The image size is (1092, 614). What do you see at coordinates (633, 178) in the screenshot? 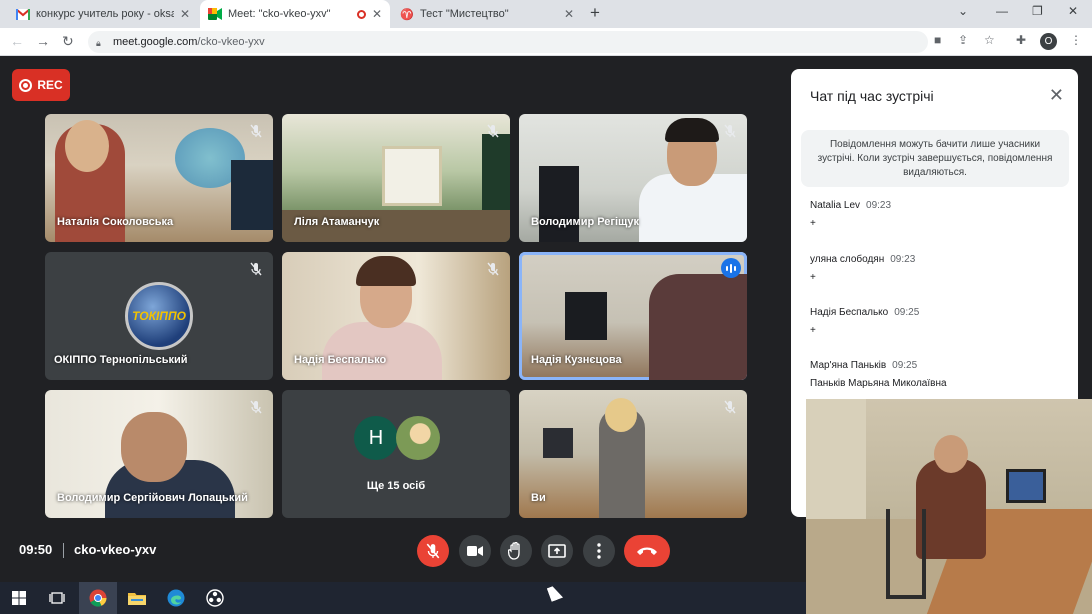
I see `participant-tile: Володимир Регіщук` at bounding box center [633, 178].